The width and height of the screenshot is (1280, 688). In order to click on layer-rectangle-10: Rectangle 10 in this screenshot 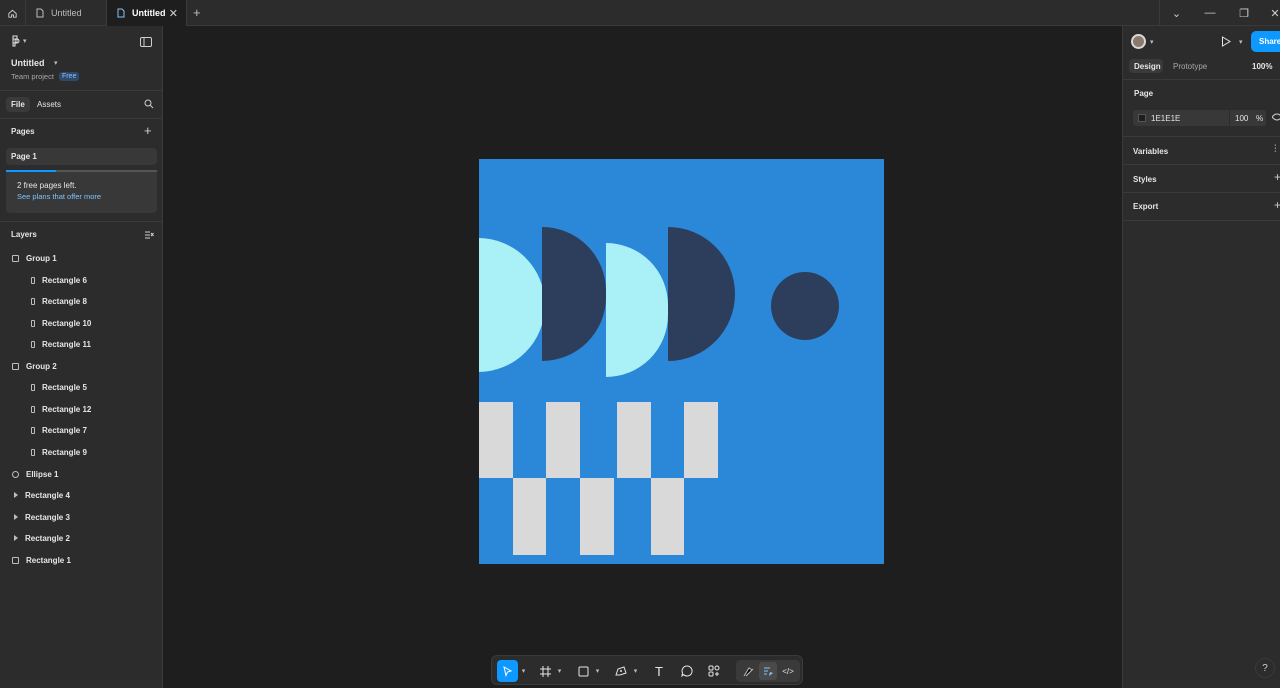, I will do `click(61, 323)`.